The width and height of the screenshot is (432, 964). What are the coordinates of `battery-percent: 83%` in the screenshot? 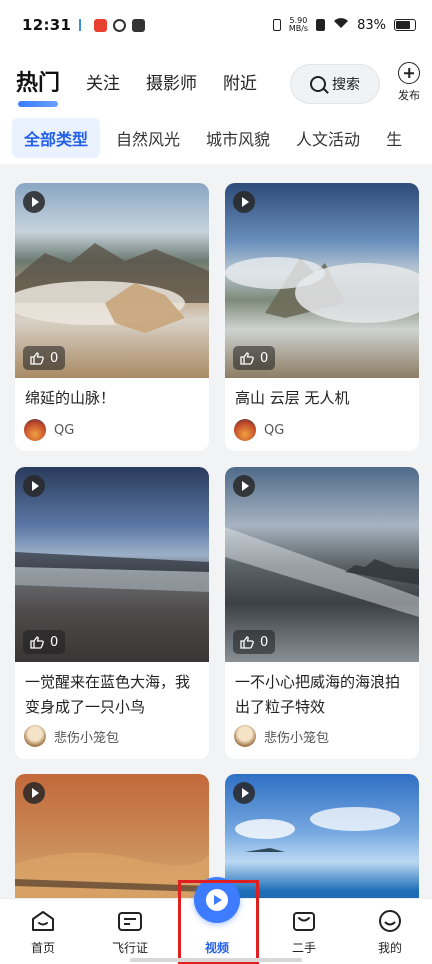 It's located at (371, 25).